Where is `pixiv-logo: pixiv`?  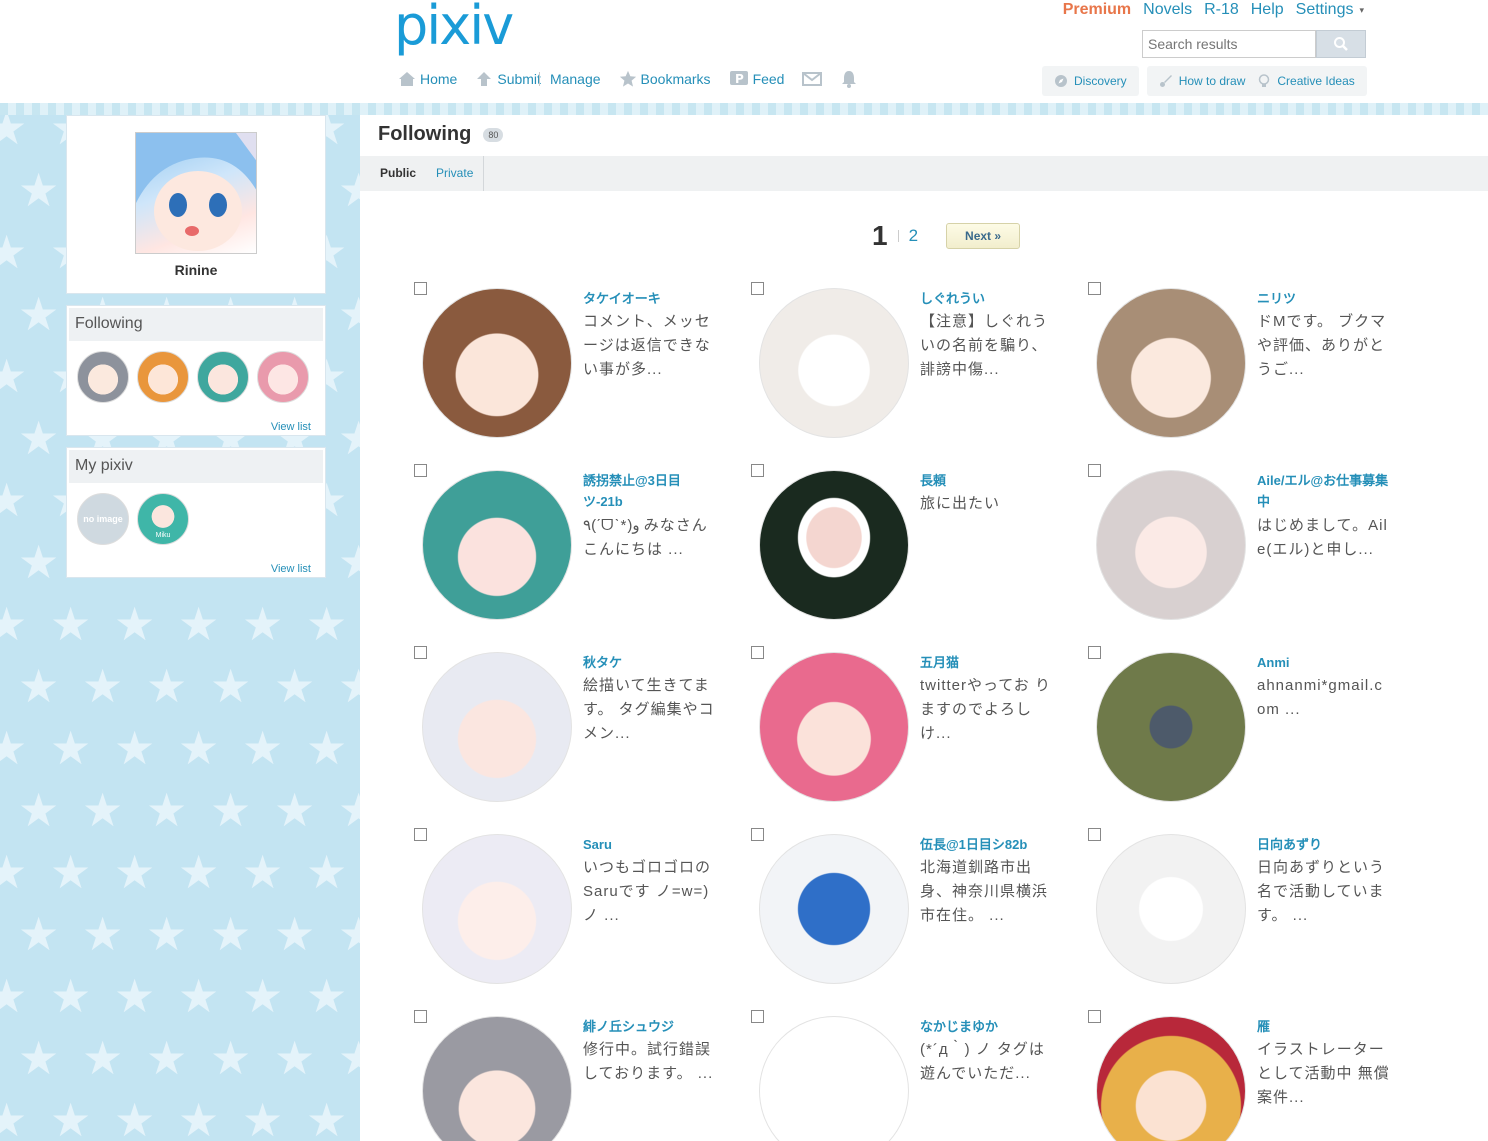 pixiv-logo: pixiv is located at coordinates (454, 26).